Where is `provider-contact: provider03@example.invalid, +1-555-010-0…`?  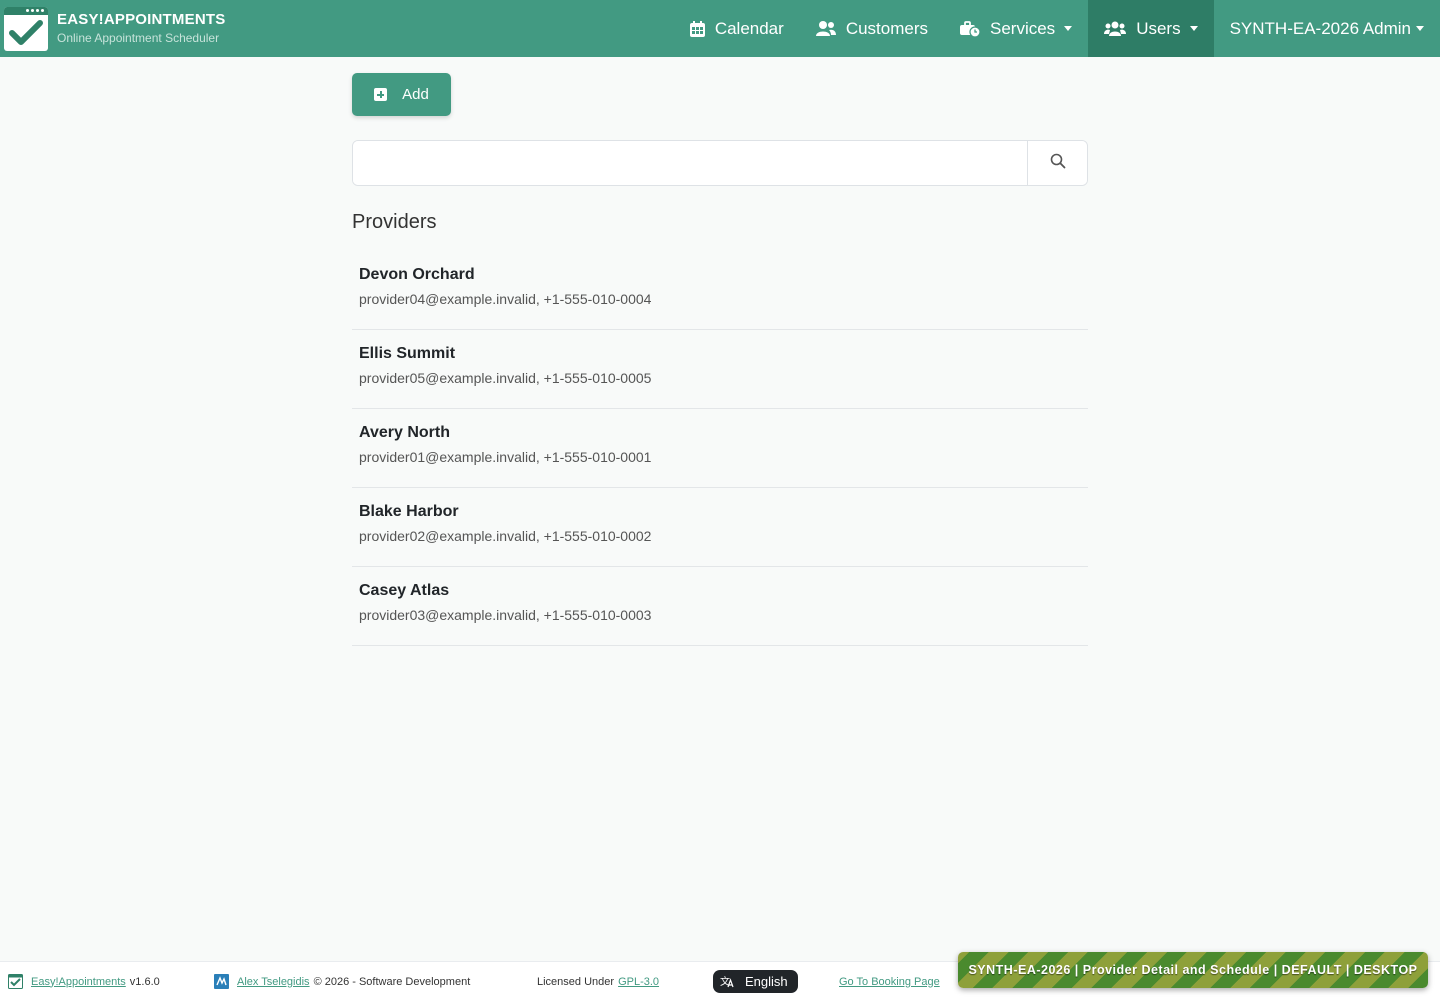
provider-contact: provider03@example.invalid, +1-555-010-0… is located at coordinates (505, 615).